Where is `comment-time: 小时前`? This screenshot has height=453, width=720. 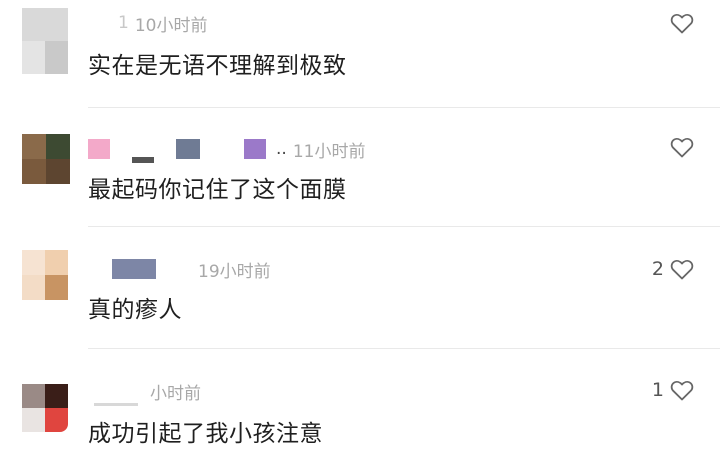
comment-time: 小时前 is located at coordinates (175, 393).